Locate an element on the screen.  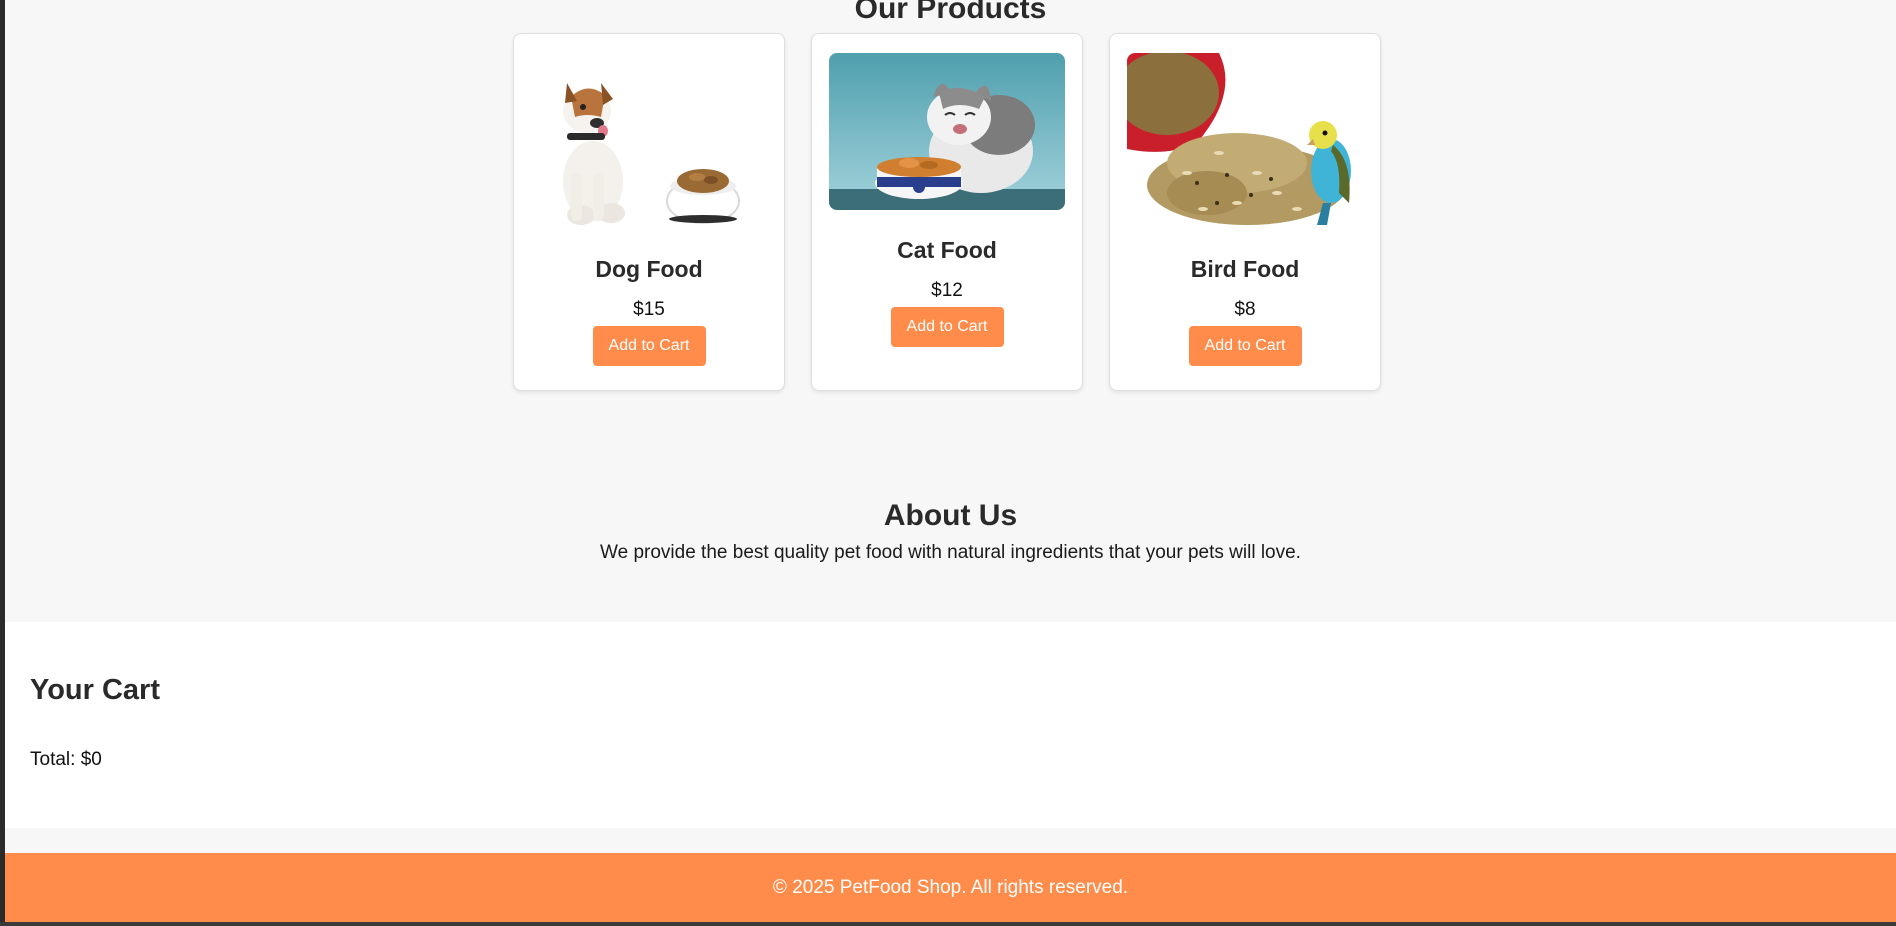
product-card-cat-food: Cat Food $12 Add to Cart is located at coordinates (947, 212).